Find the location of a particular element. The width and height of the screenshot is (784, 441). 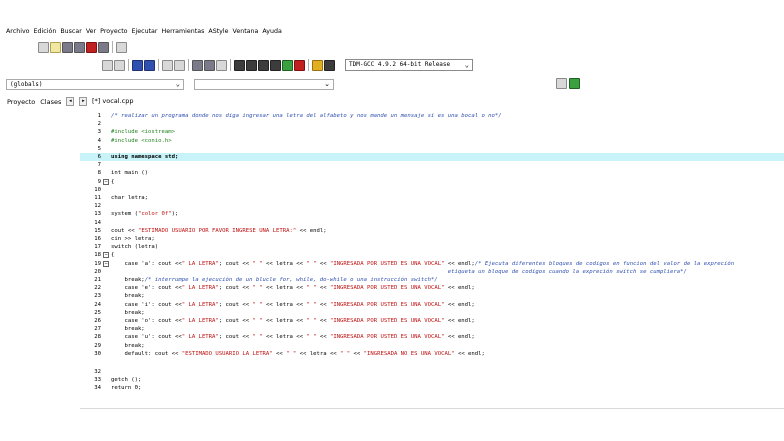

scope-select: (globals) ⌄ is located at coordinates (95, 84).